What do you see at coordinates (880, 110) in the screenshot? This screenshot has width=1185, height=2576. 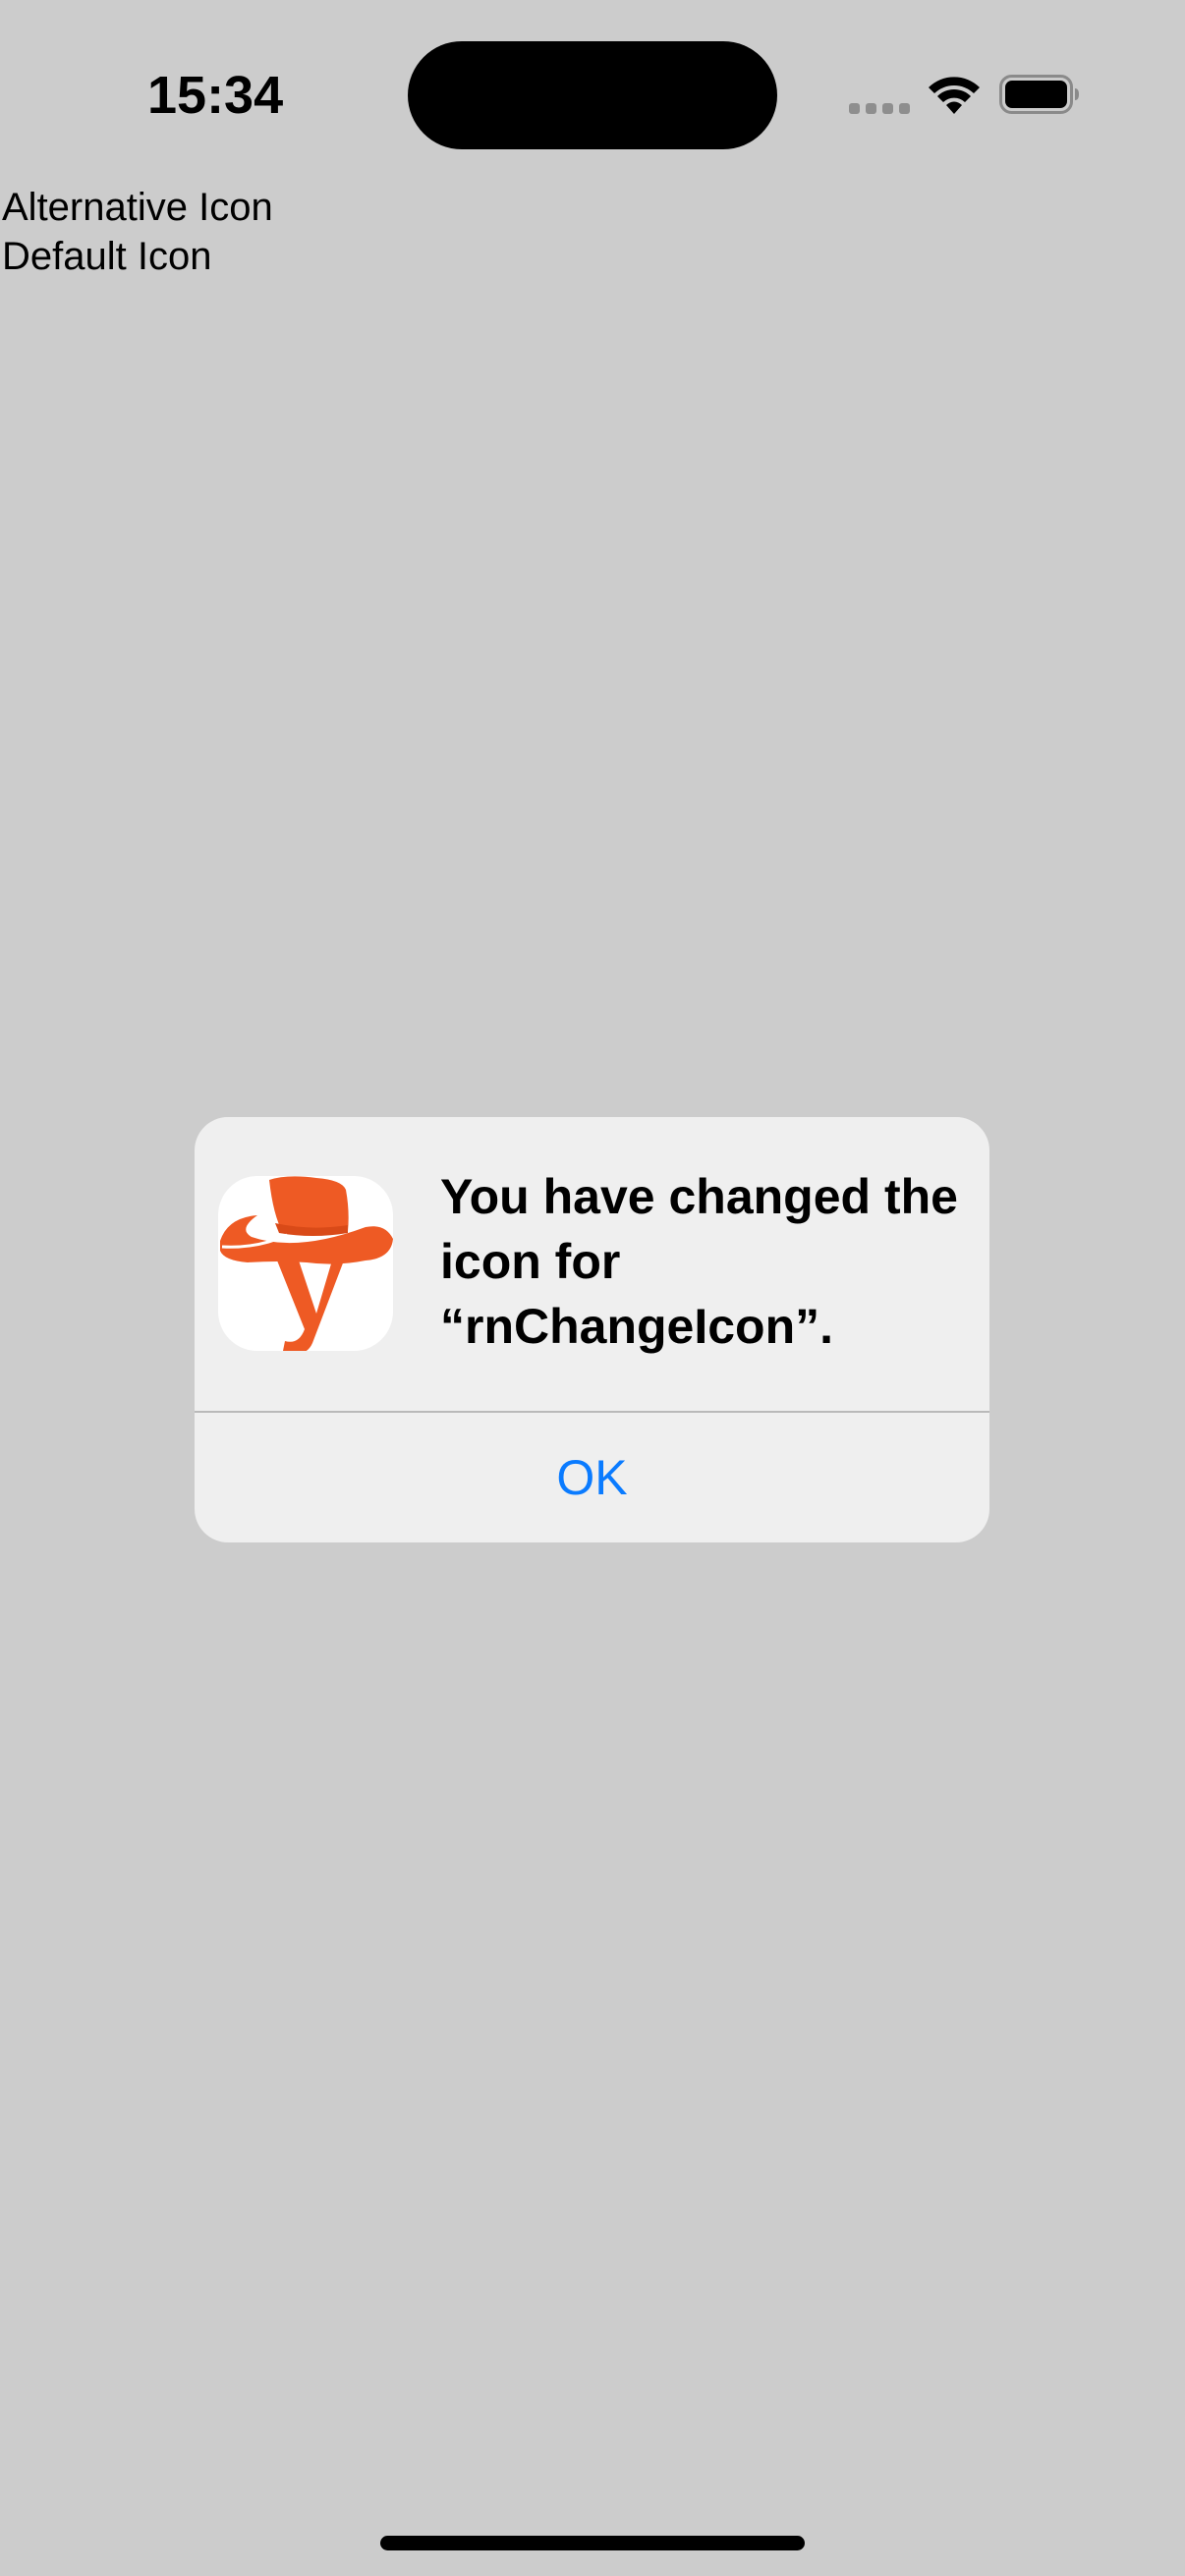 I see `cellular-signal-icon` at bounding box center [880, 110].